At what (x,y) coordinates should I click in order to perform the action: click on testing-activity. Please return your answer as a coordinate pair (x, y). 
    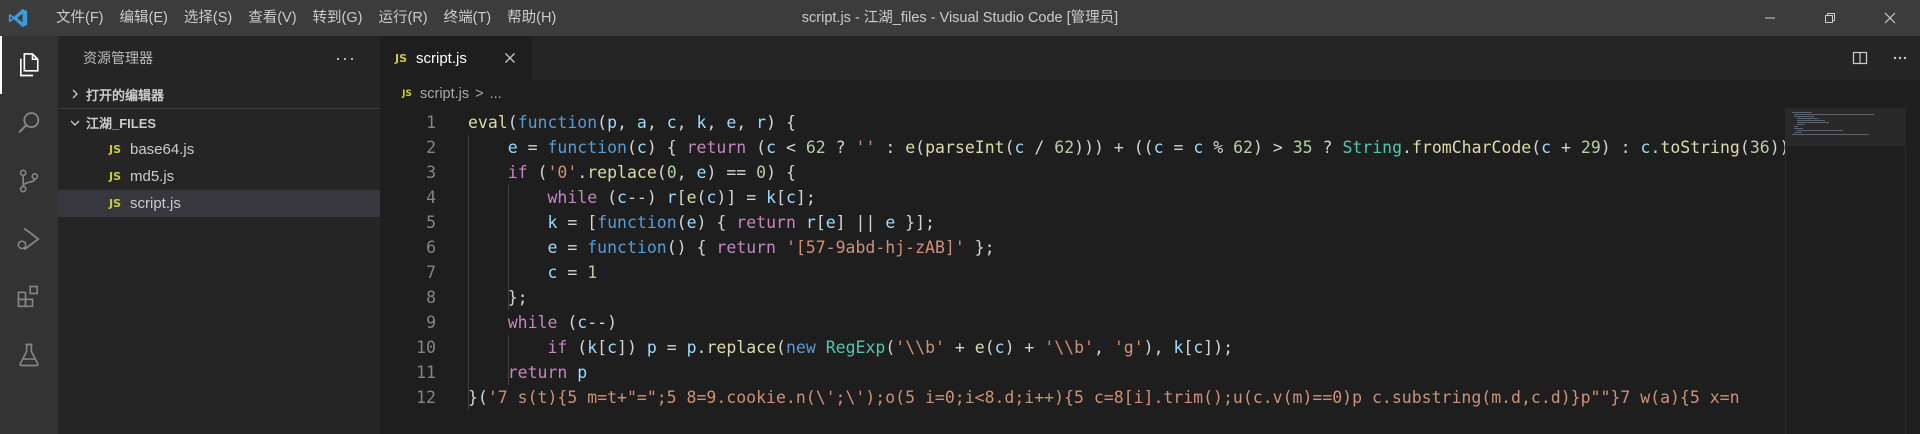
    Looking at the image, I should click on (29, 355).